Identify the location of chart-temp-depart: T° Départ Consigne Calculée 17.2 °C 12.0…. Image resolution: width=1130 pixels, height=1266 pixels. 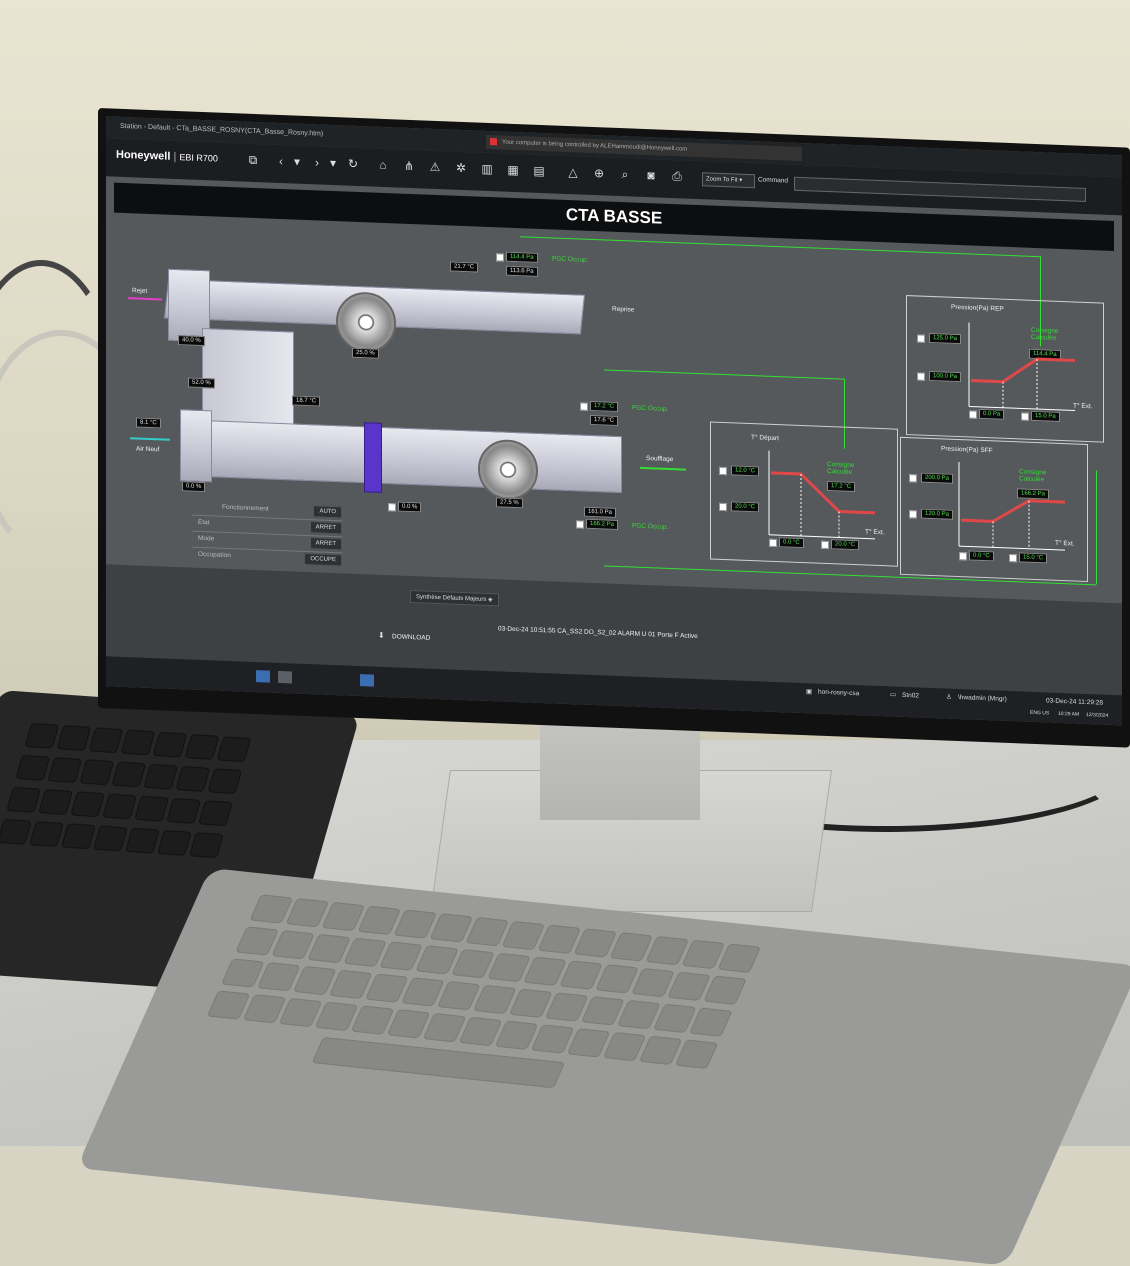
(804, 494).